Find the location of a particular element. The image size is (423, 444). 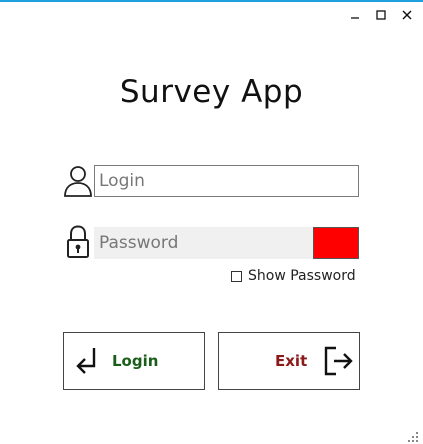

resize-grip is located at coordinates (413, 435).